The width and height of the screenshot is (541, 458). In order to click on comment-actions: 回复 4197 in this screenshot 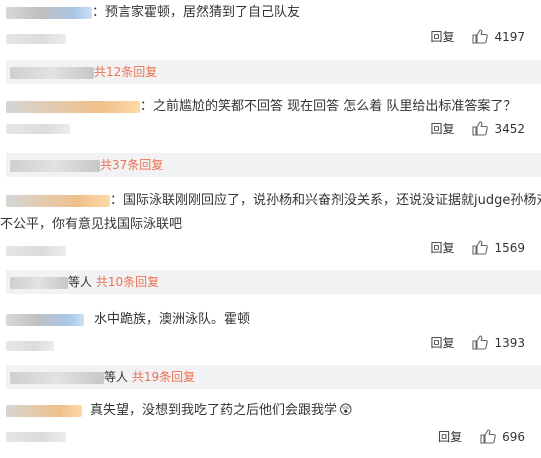, I will do `click(477, 36)`.